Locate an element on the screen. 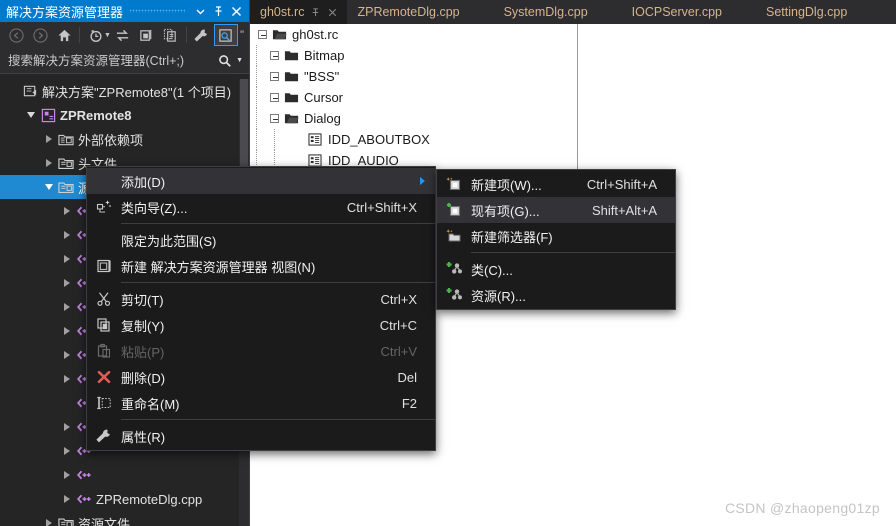 The width and height of the screenshot is (896, 526). forward-arrow-icon is located at coordinates (40, 35).